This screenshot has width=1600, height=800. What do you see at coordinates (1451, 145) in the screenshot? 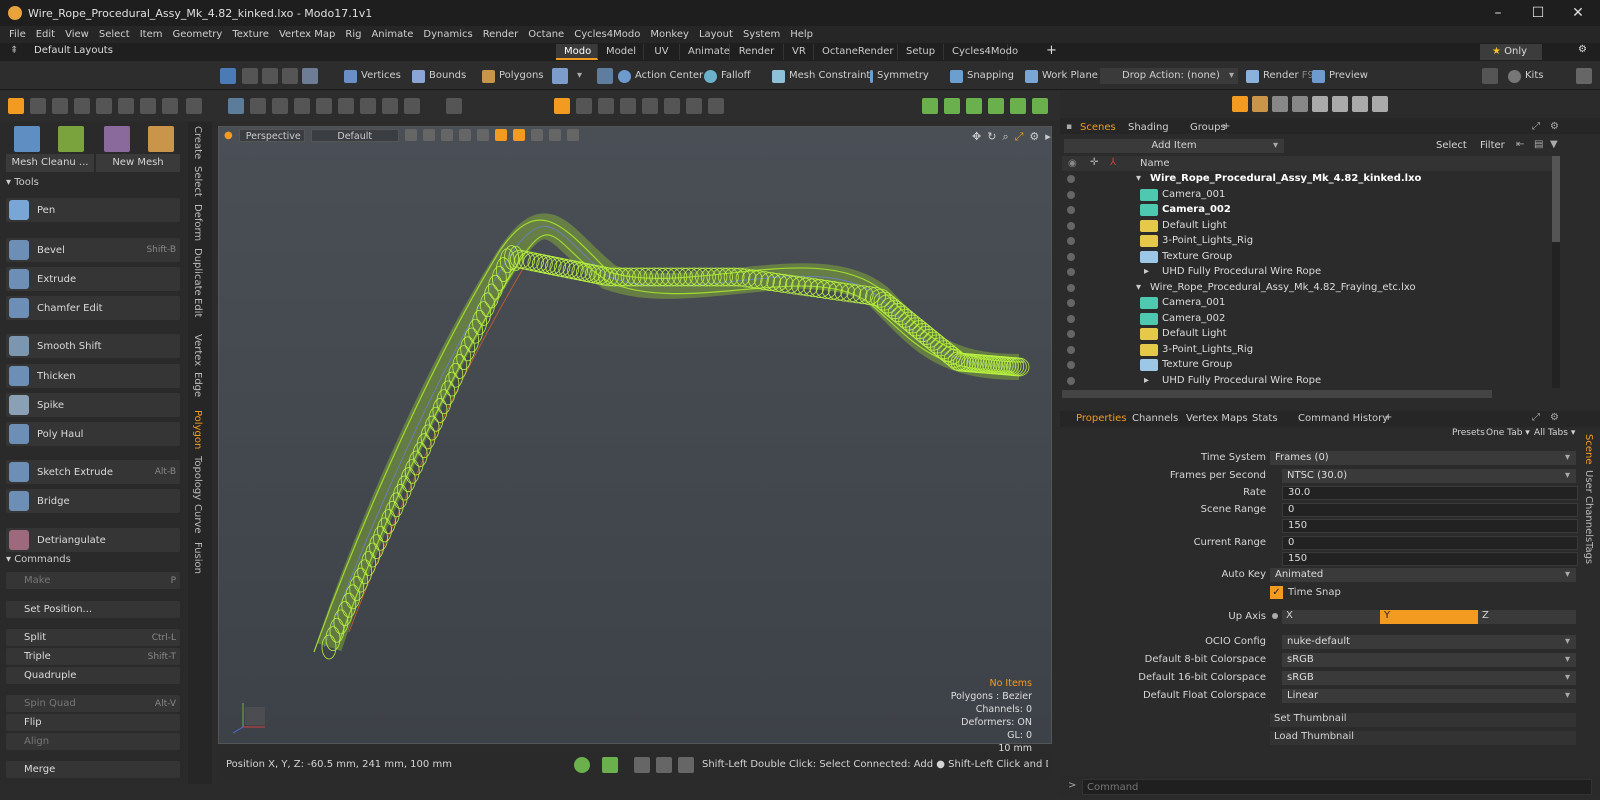
I see `select-button: Select` at bounding box center [1451, 145].